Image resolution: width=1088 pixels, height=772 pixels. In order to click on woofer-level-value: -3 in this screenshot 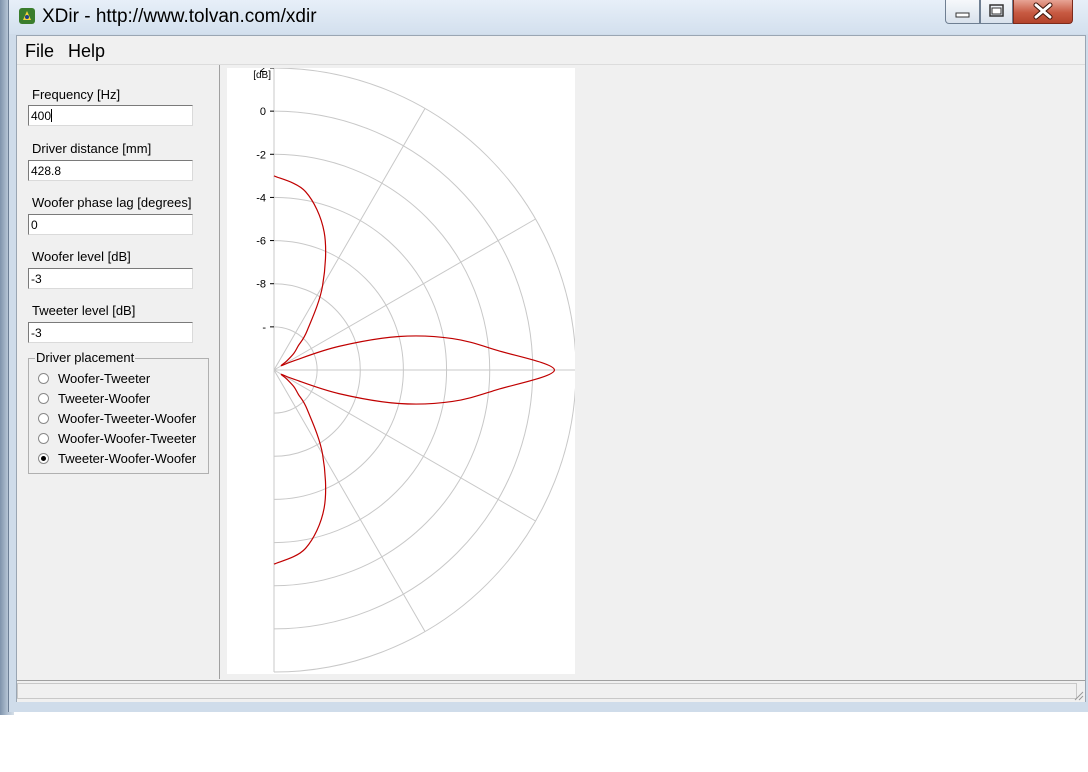, I will do `click(36, 279)`.